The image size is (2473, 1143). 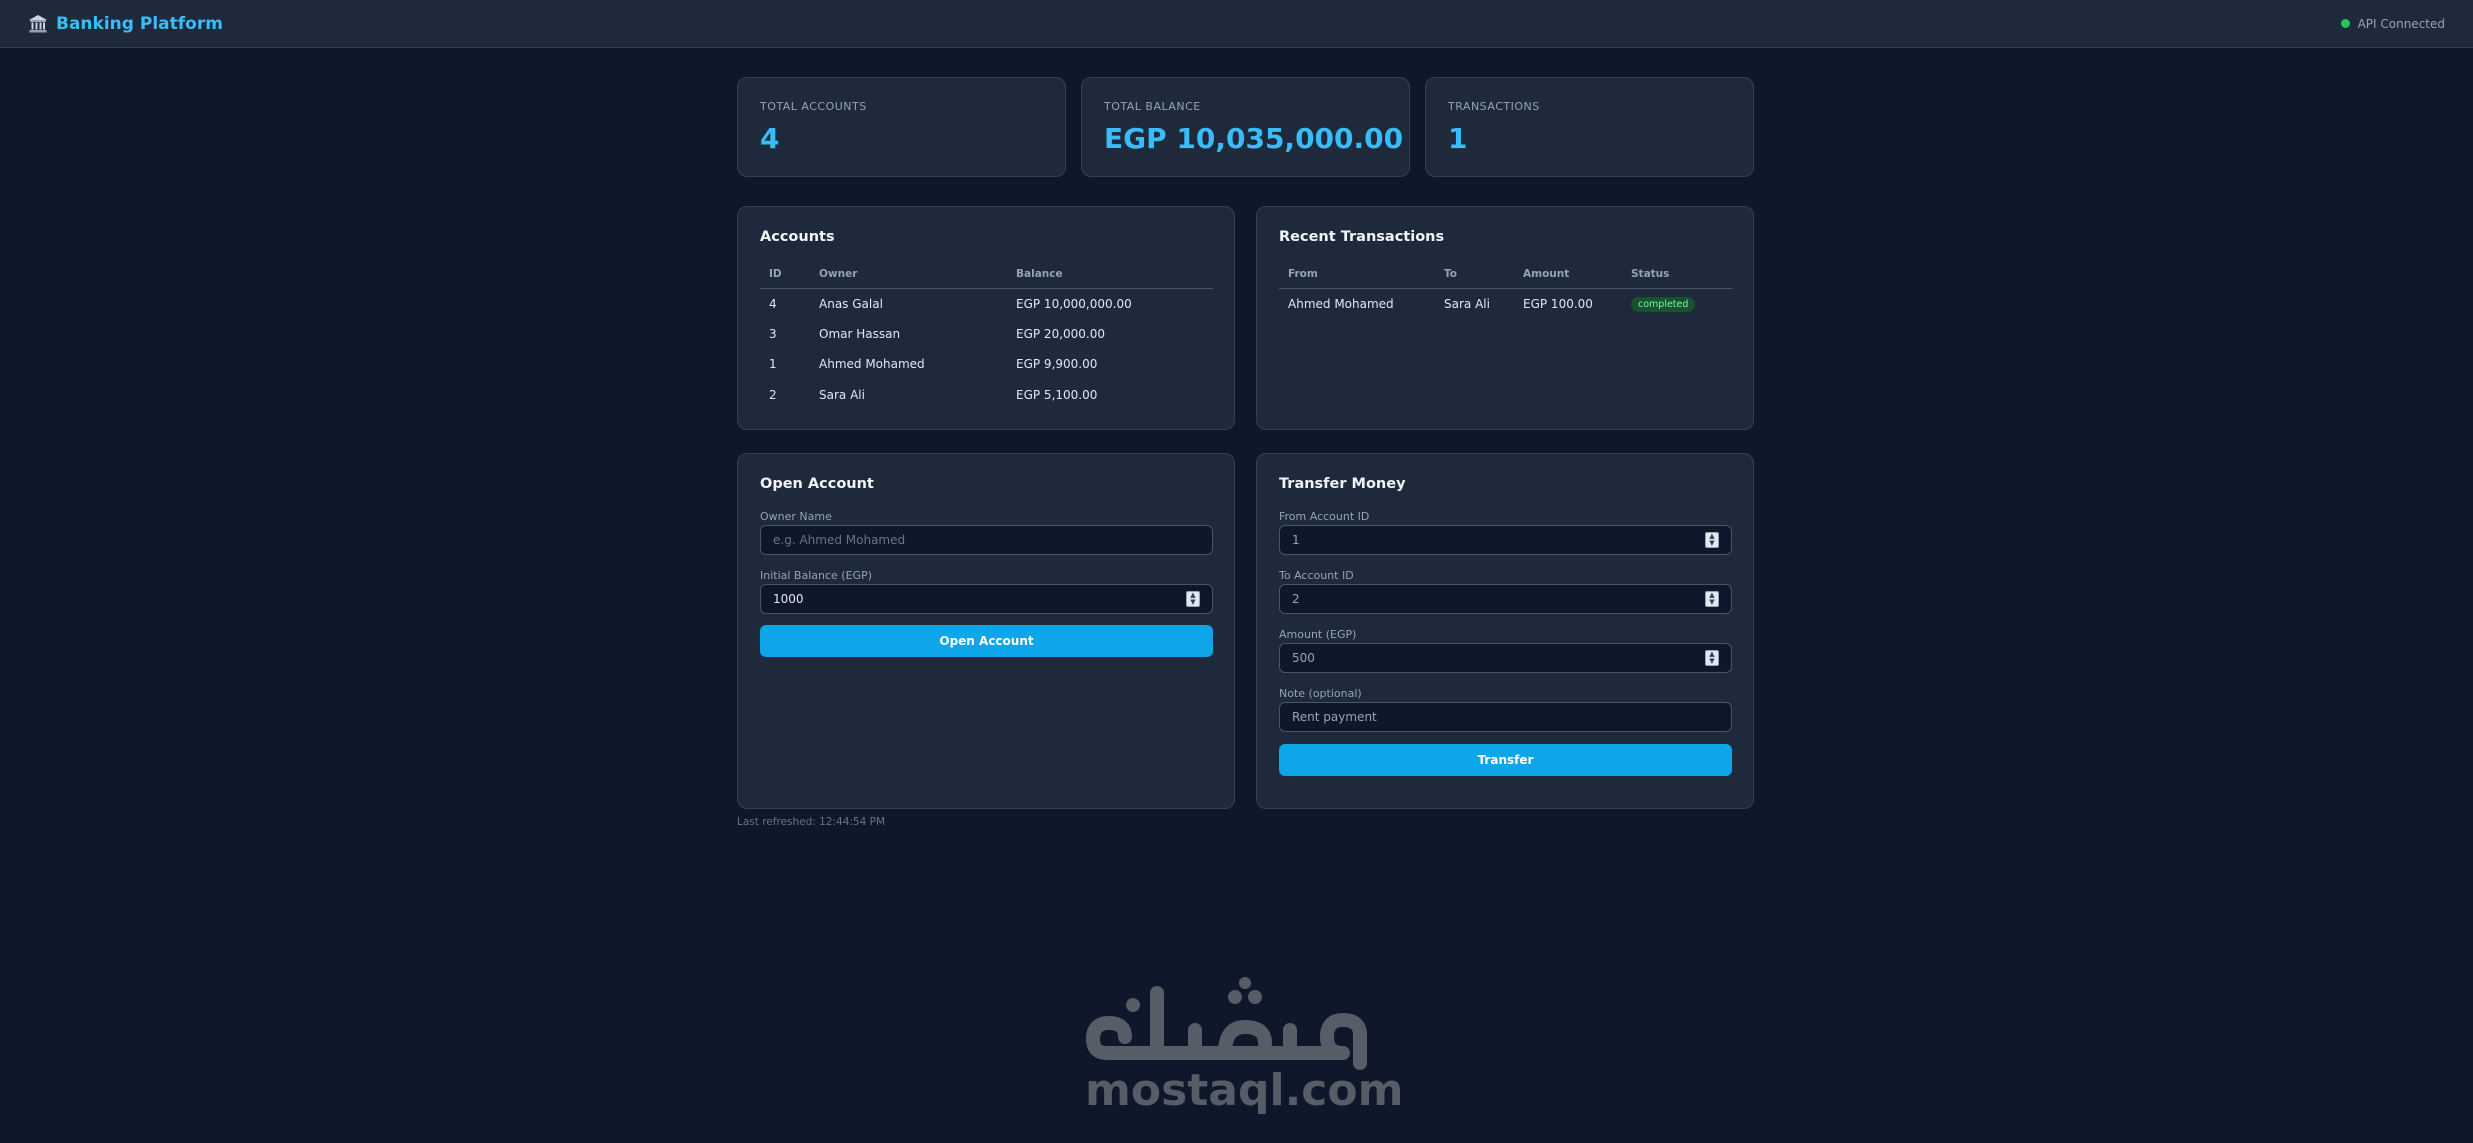 I want to click on transfer-button: Transfer, so click(x=1505, y=760).